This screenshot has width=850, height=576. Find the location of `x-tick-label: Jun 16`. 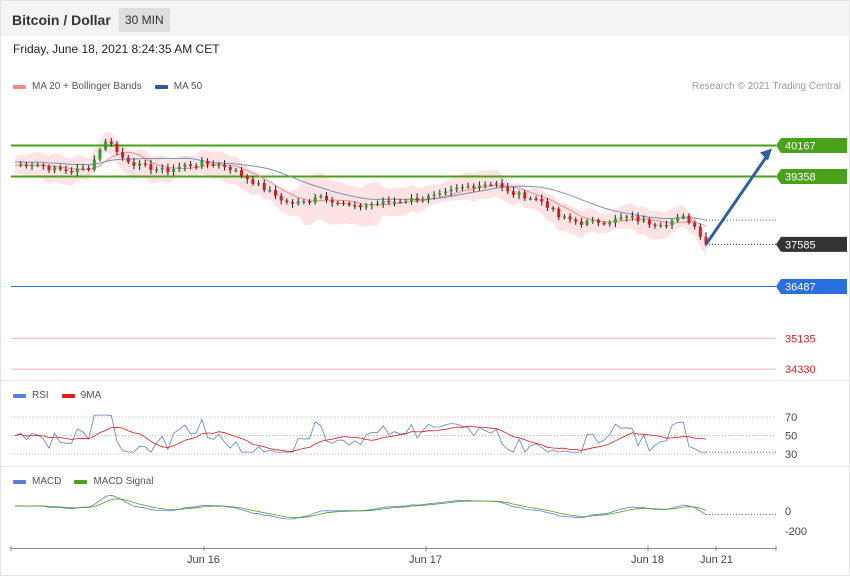

x-tick-label: Jun 16 is located at coordinates (204, 560).